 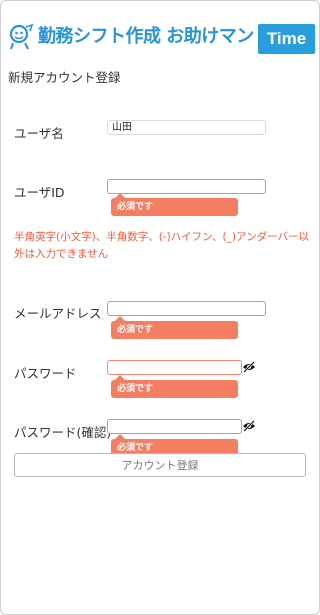 What do you see at coordinates (45, 373) in the screenshot?
I see `password-label: パスワード` at bounding box center [45, 373].